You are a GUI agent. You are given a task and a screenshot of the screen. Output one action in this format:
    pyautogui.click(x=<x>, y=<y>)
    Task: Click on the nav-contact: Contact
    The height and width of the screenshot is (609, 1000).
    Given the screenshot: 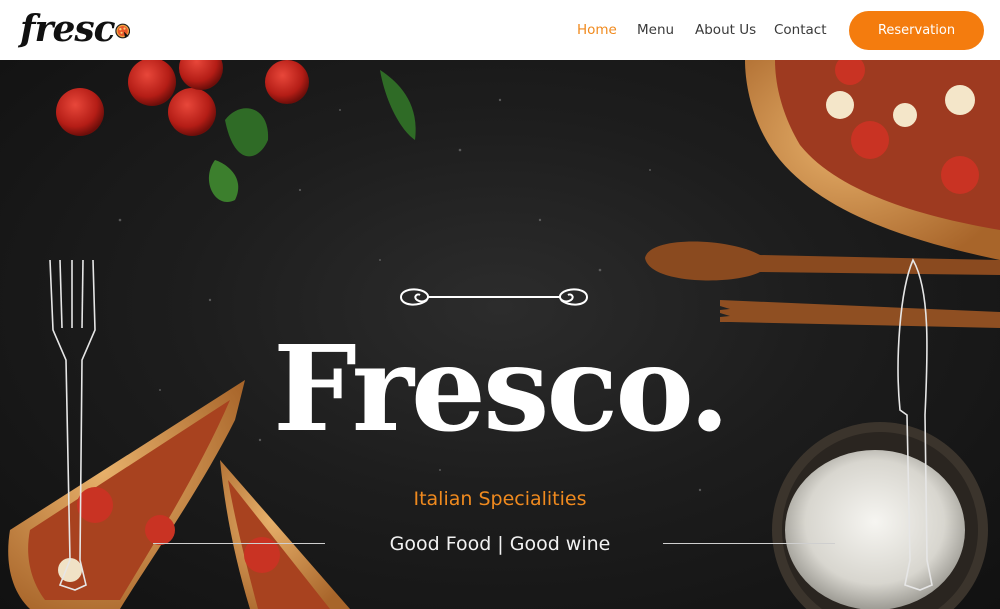 What is the action you would take?
    pyautogui.click(x=800, y=30)
    